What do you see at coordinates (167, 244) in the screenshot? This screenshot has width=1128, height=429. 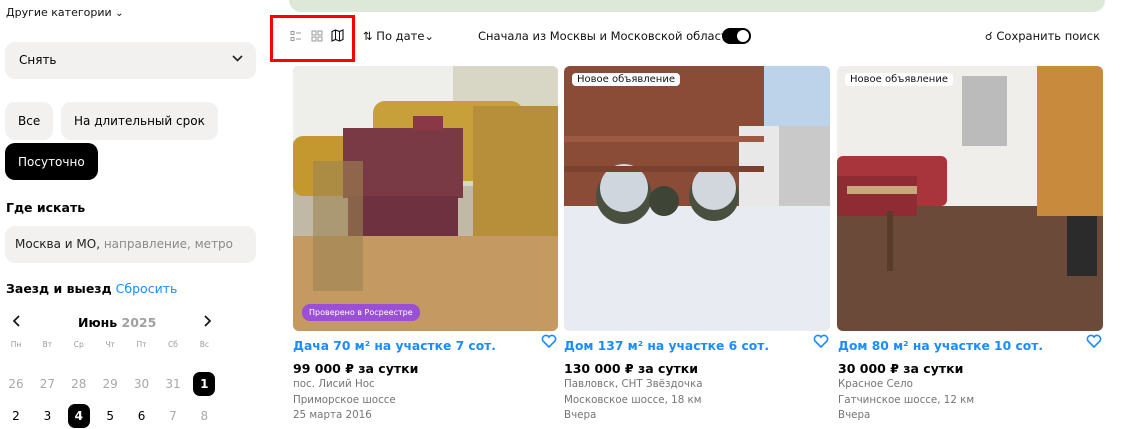 I see `location-placeholder: направление, метро` at bounding box center [167, 244].